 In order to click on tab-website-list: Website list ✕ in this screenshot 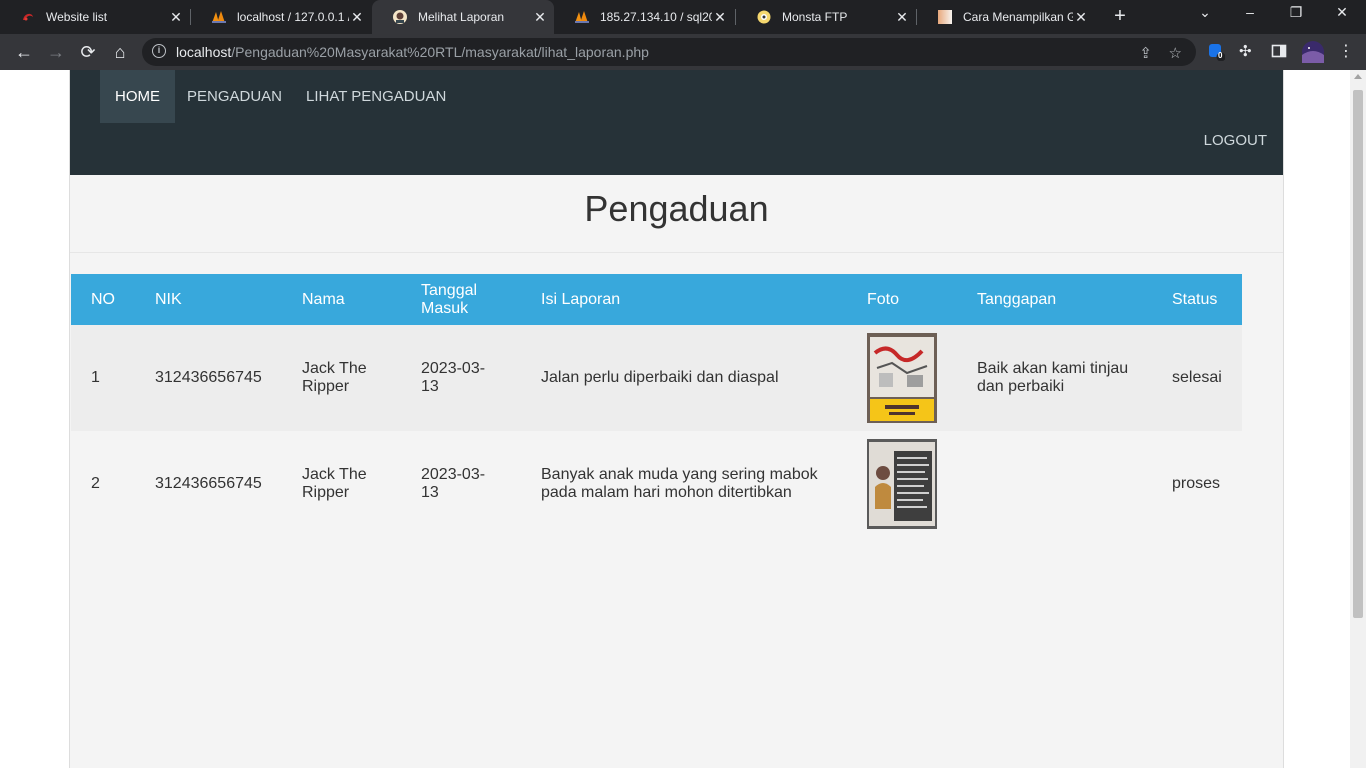, I will do `click(95, 17)`.